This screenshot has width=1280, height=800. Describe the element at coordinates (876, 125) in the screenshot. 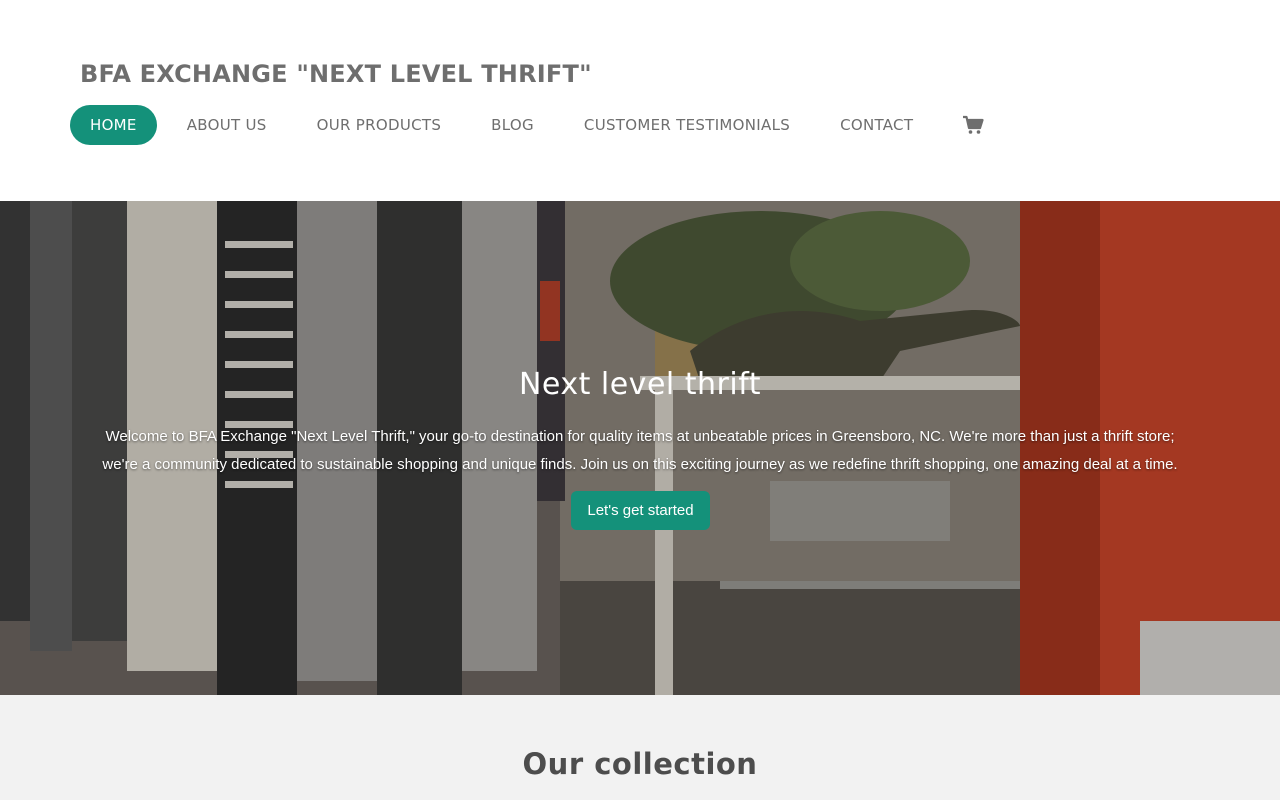

I see `nav-item-contact: CONTACT` at that location.